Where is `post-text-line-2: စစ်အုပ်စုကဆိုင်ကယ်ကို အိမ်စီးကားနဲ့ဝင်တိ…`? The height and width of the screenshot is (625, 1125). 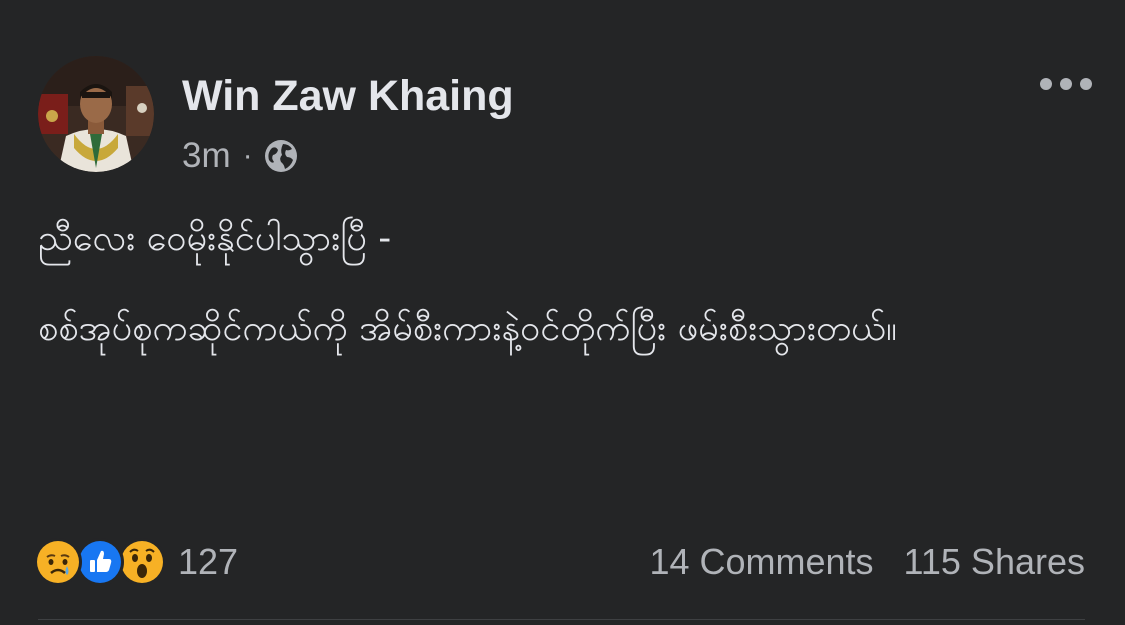 post-text-line-2: စစ်အုပ်စုကဆိုင်ကယ်ကို အိမ်စီးကားနဲ့ဝင်တိ… is located at coordinates (467, 328).